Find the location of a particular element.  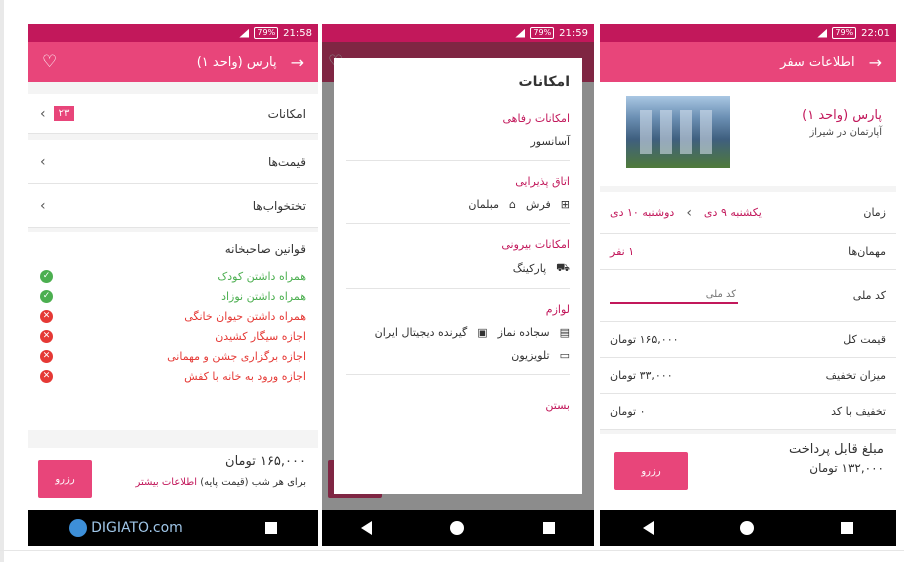

total-value: ۱۶۵,۰۰۰ تومان is located at coordinates (644, 339).